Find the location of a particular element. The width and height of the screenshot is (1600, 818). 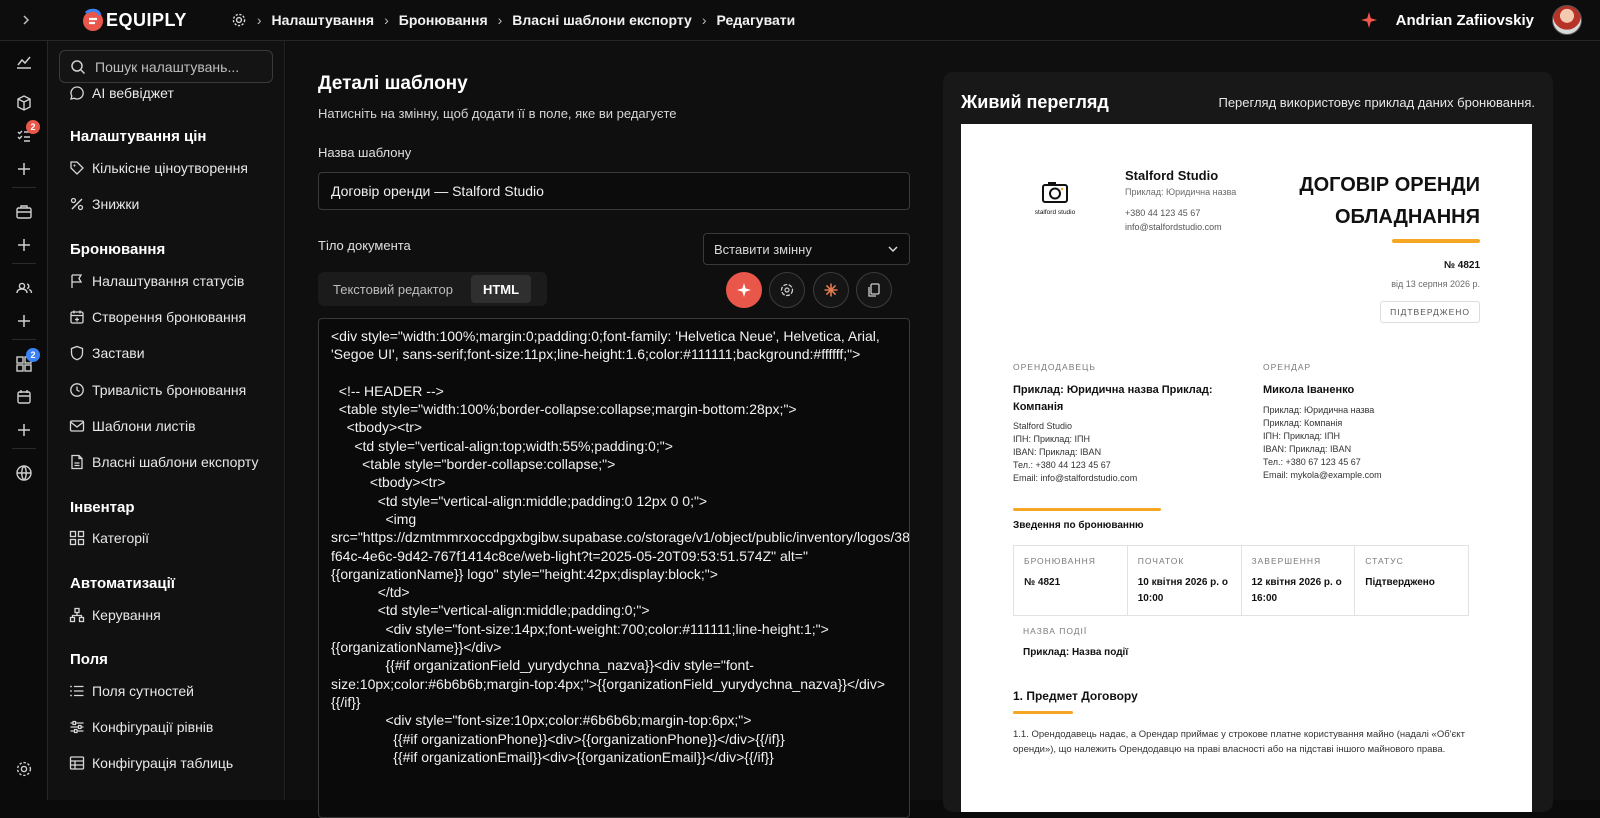

document-body-label: Тіло документа is located at coordinates (364, 245).